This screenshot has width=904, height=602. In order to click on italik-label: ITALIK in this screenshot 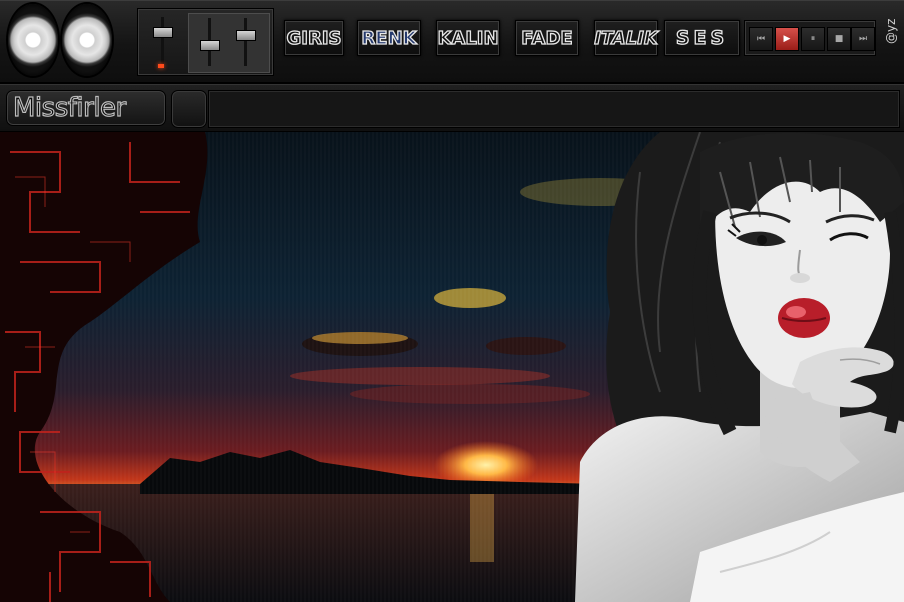, I will do `click(626, 38)`.